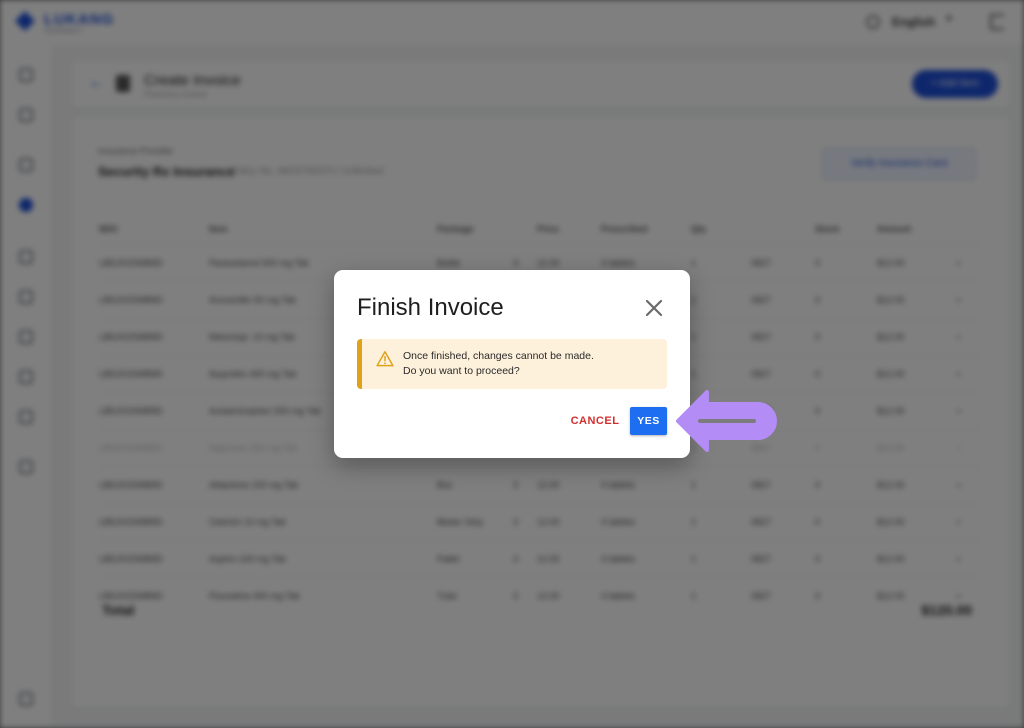 The image size is (1024, 728). I want to click on warning-triangle-icon, so click(385, 359).